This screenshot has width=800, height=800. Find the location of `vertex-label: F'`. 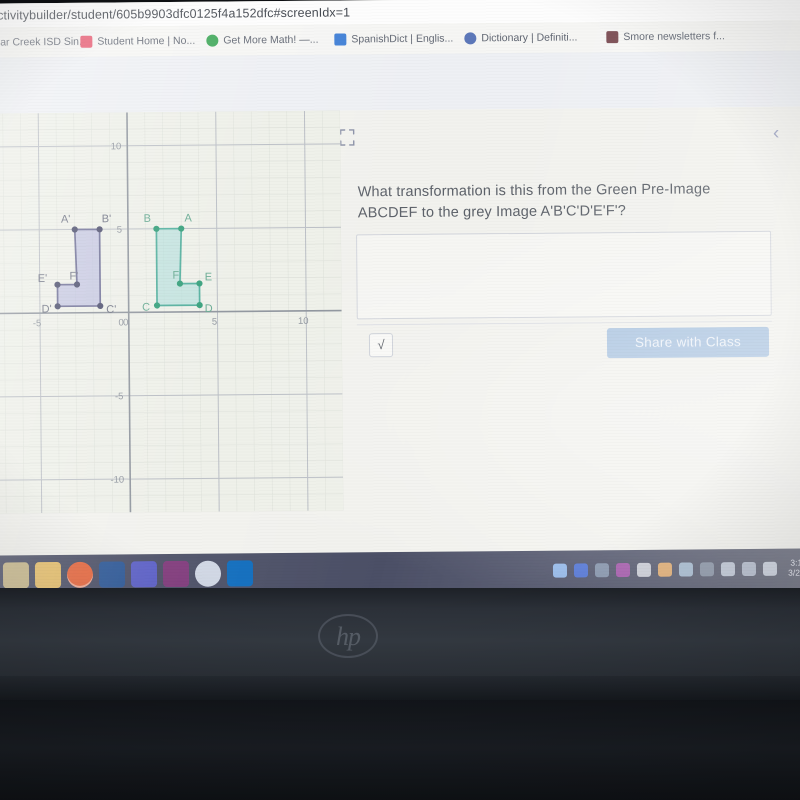

vertex-label: F' is located at coordinates (73, 276).